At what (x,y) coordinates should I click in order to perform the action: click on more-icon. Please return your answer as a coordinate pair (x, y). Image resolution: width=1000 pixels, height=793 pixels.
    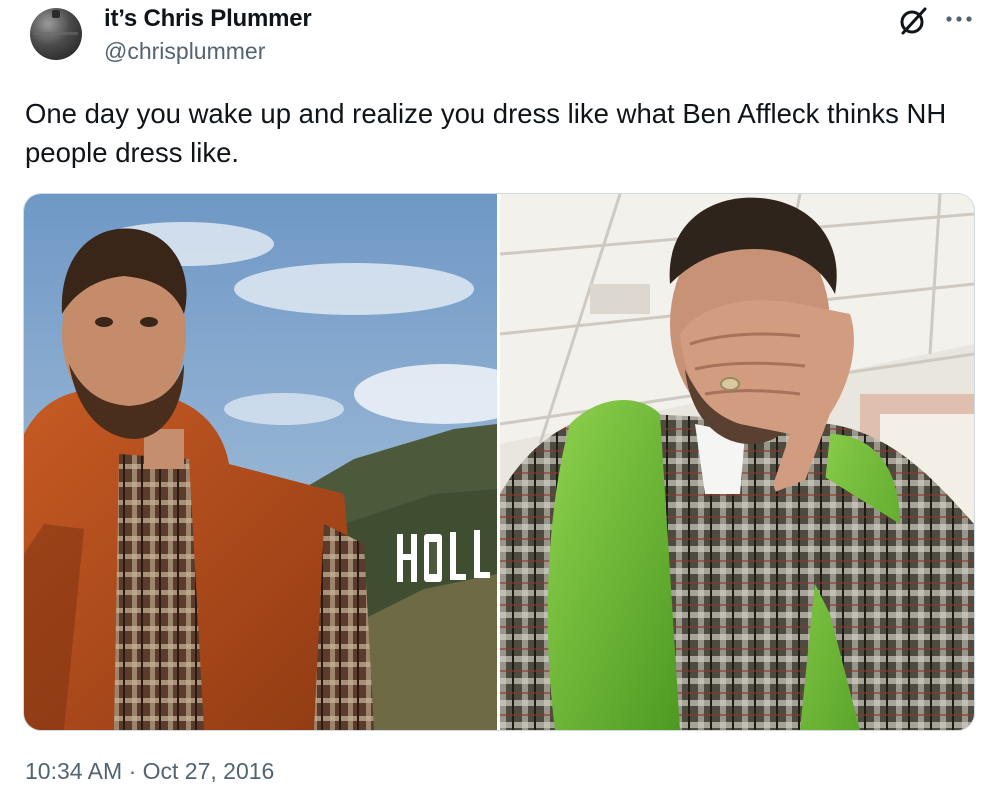
    Looking at the image, I should click on (959, 19).